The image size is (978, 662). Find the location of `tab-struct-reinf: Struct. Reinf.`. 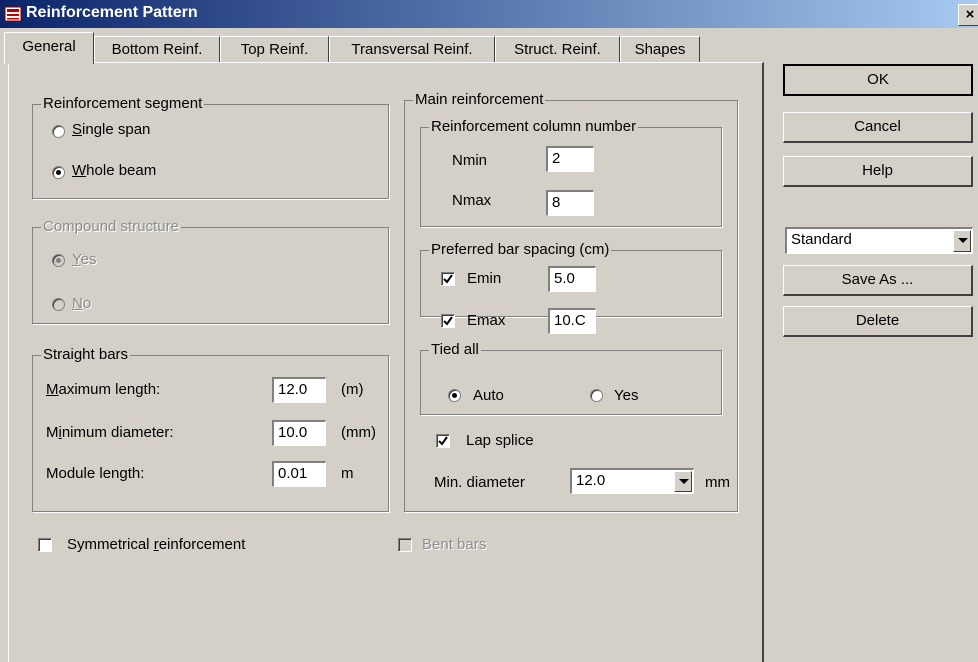

tab-struct-reinf: Struct. Reinf. is located at coordinates (557, 49).